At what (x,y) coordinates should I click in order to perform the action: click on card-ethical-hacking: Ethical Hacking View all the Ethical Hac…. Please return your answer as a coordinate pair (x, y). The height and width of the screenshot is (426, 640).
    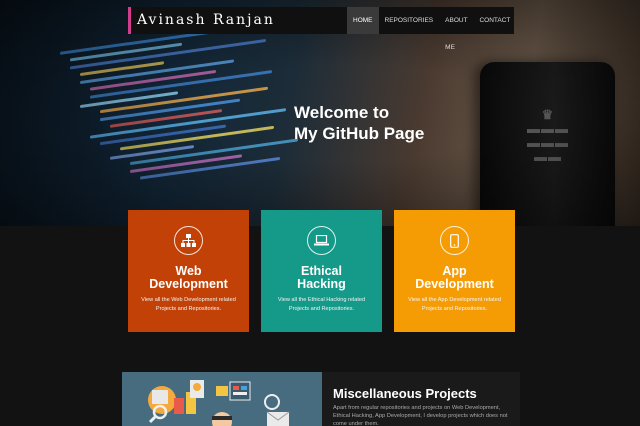
    Looking at the image, I should click on (321, 271).